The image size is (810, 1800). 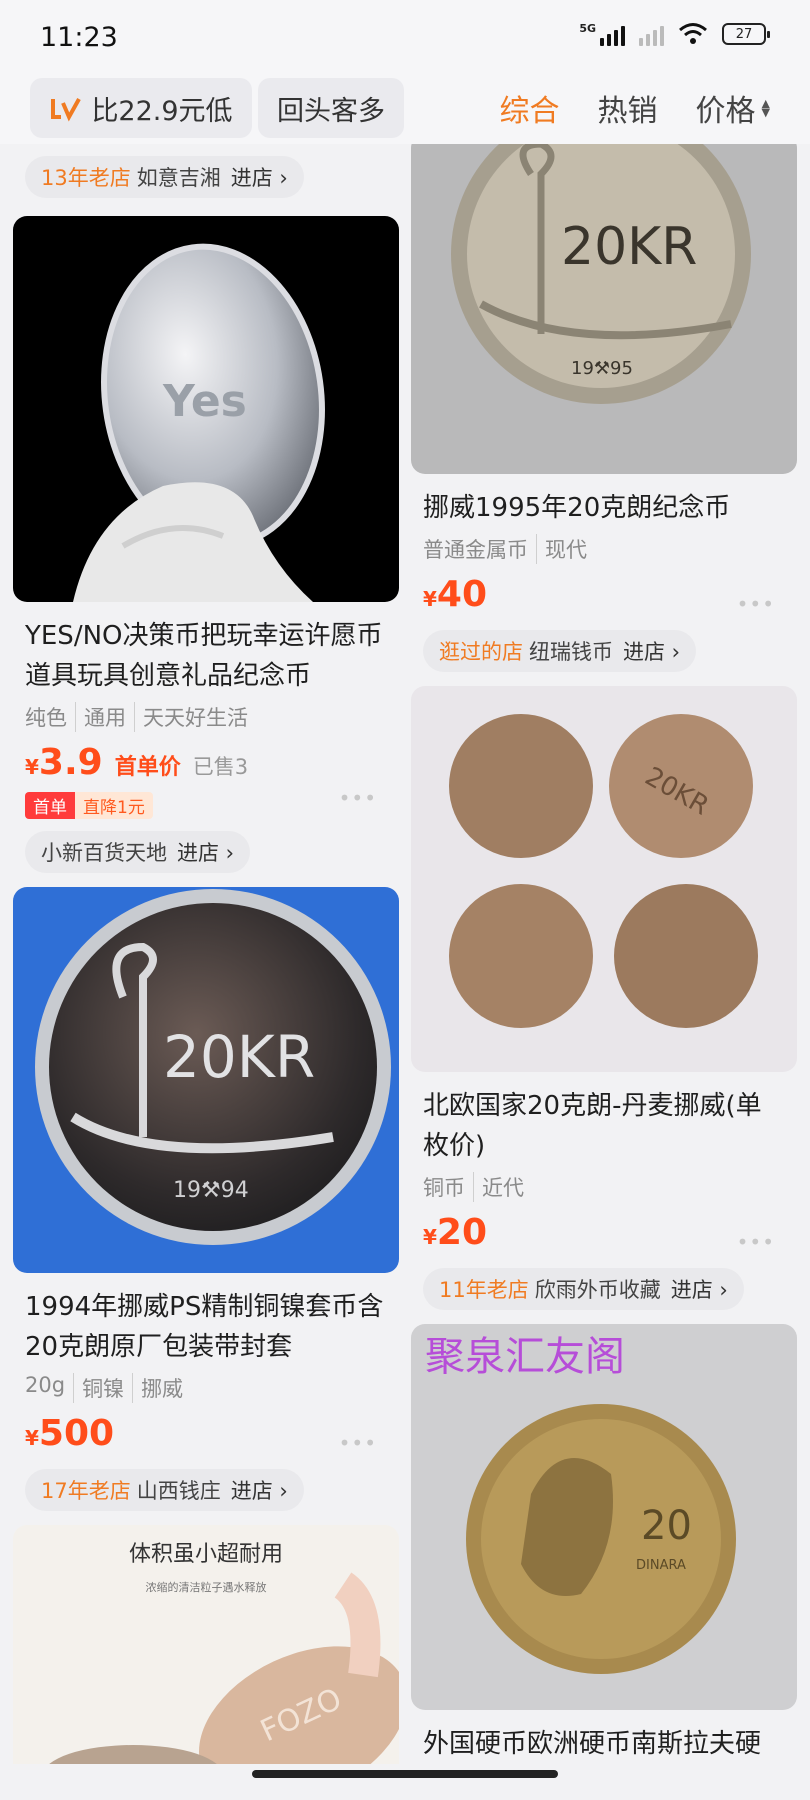 I want to click on price-line: ¥ 40 •••, so click(x=604, y=596).